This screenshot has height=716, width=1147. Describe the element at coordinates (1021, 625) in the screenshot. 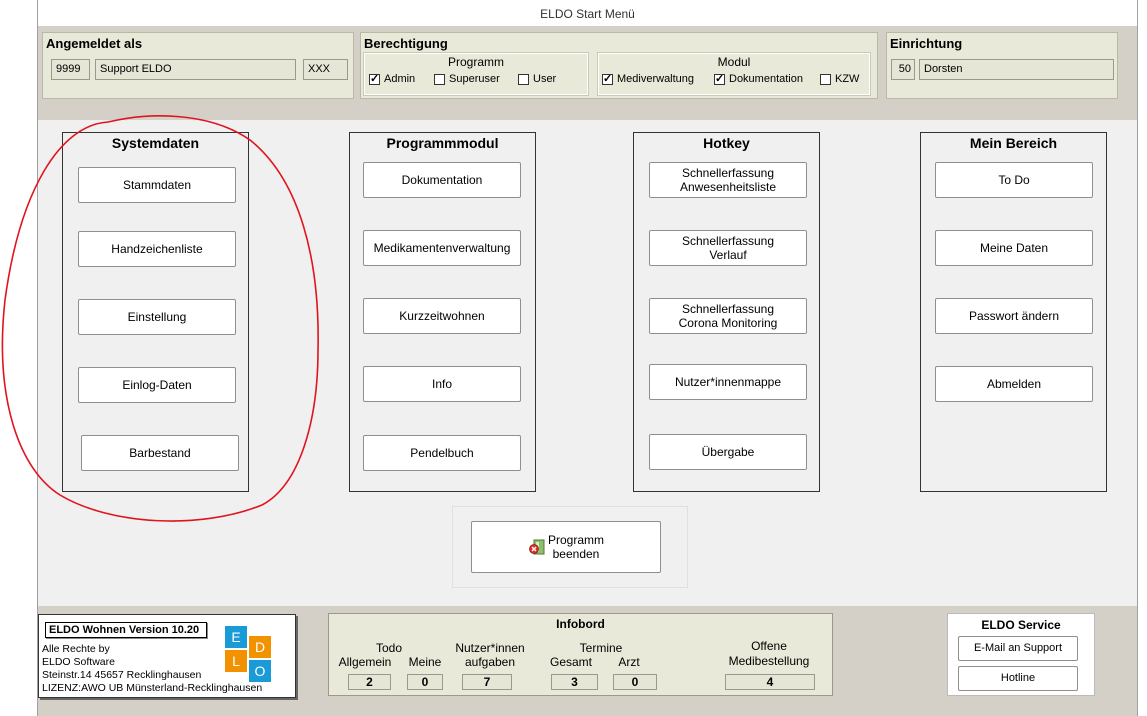

I see `service-title: ELDO Service` at that location.